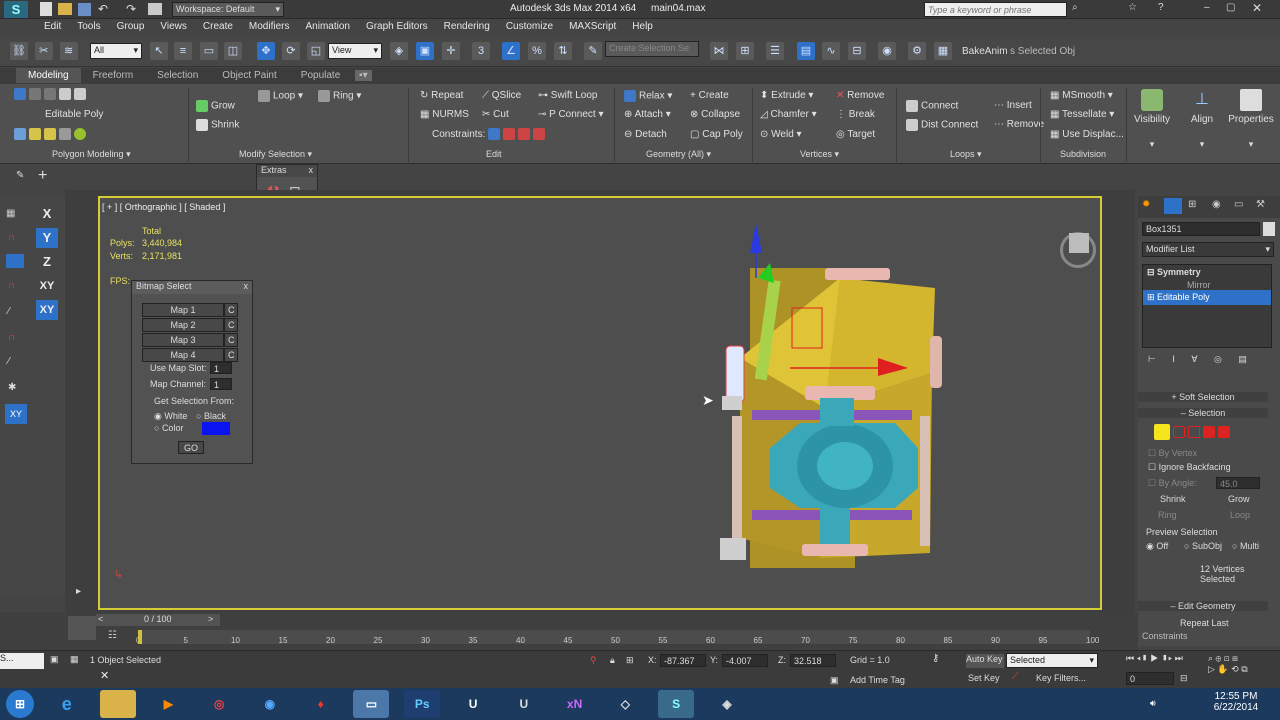 The image size is (1280, 720). I want to click on menu-help: Help, so click(642, 26).